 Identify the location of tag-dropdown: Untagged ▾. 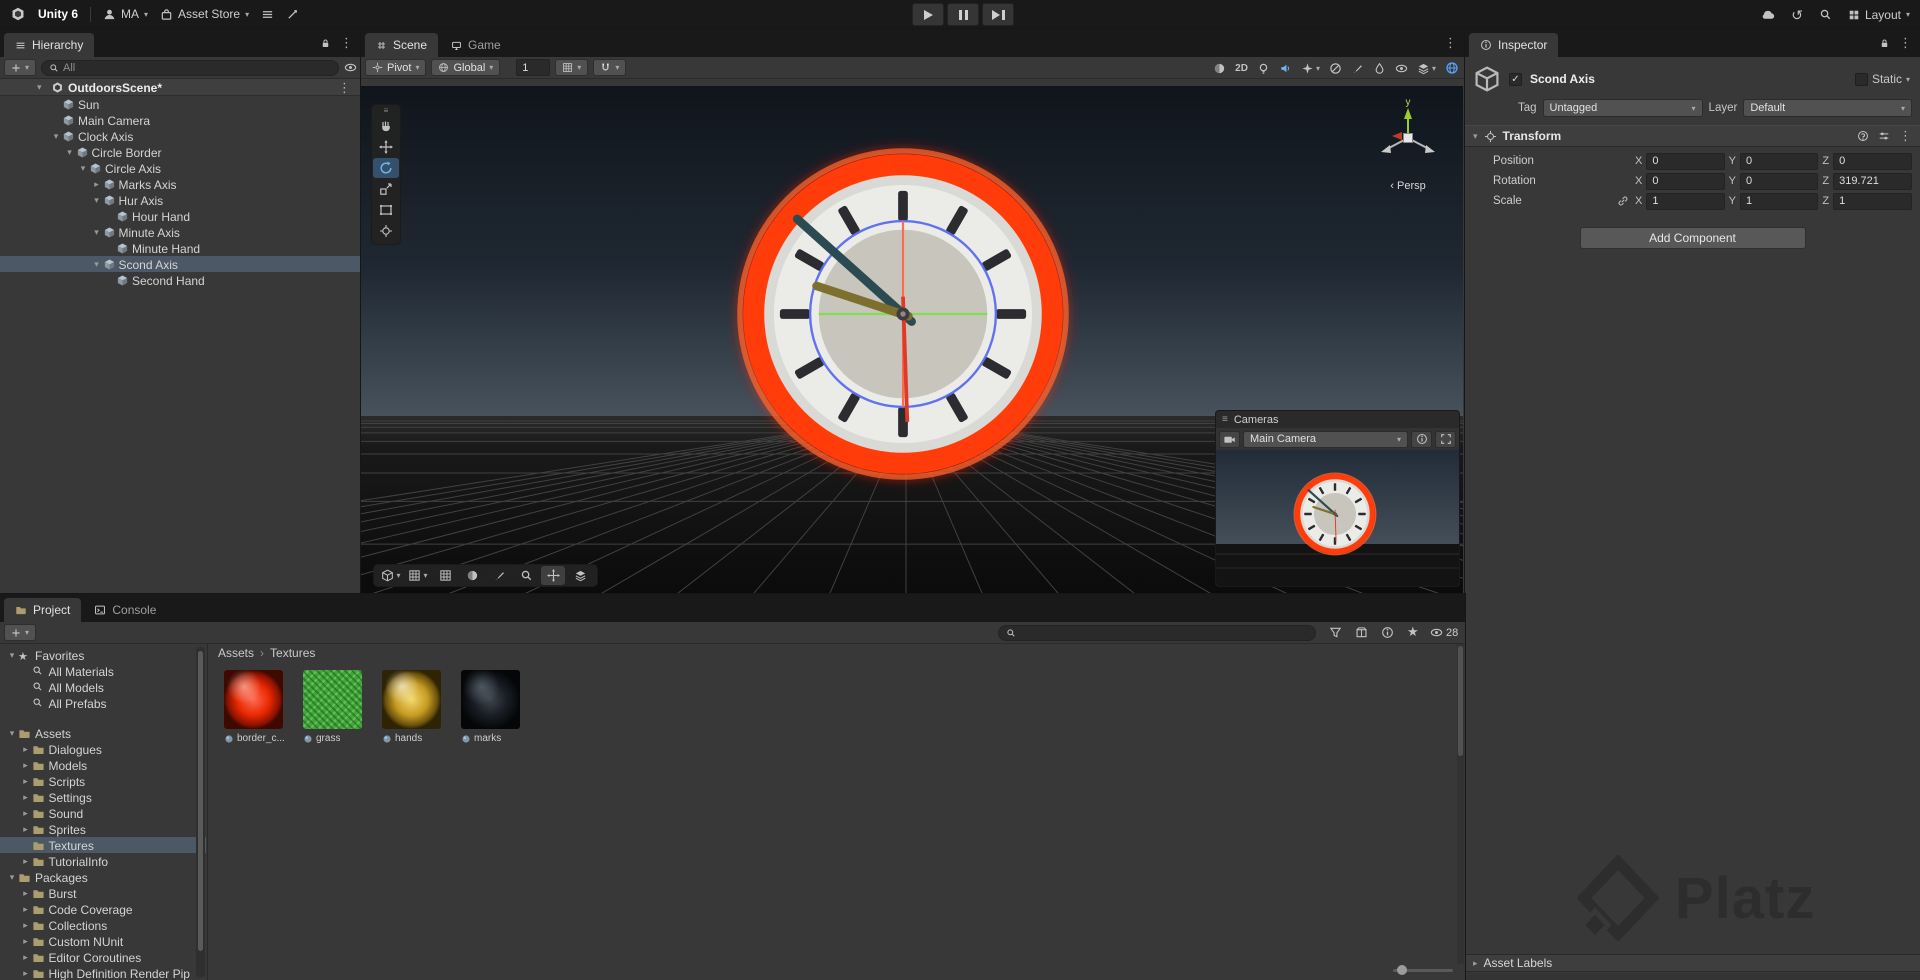
(1622, 108).